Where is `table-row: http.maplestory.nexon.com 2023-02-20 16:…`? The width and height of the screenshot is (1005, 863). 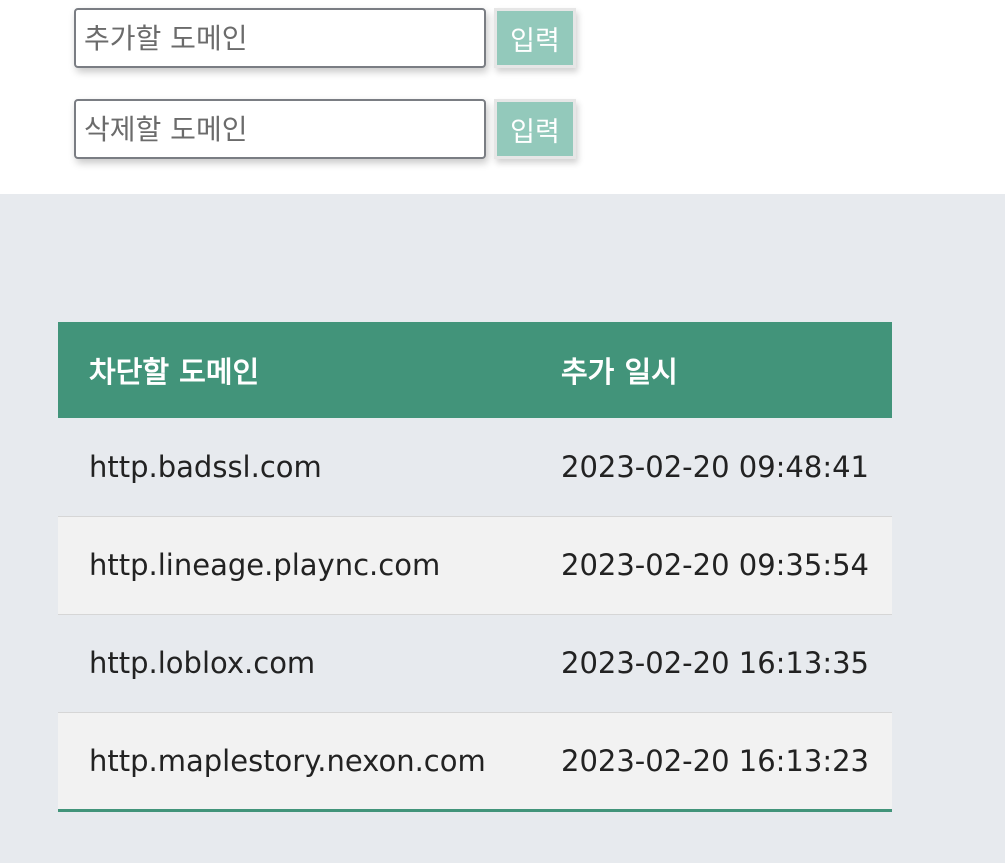
table-row: http.maplestory.nexon.com 2023-02-20 16:… is located at coordinates (475, 761).